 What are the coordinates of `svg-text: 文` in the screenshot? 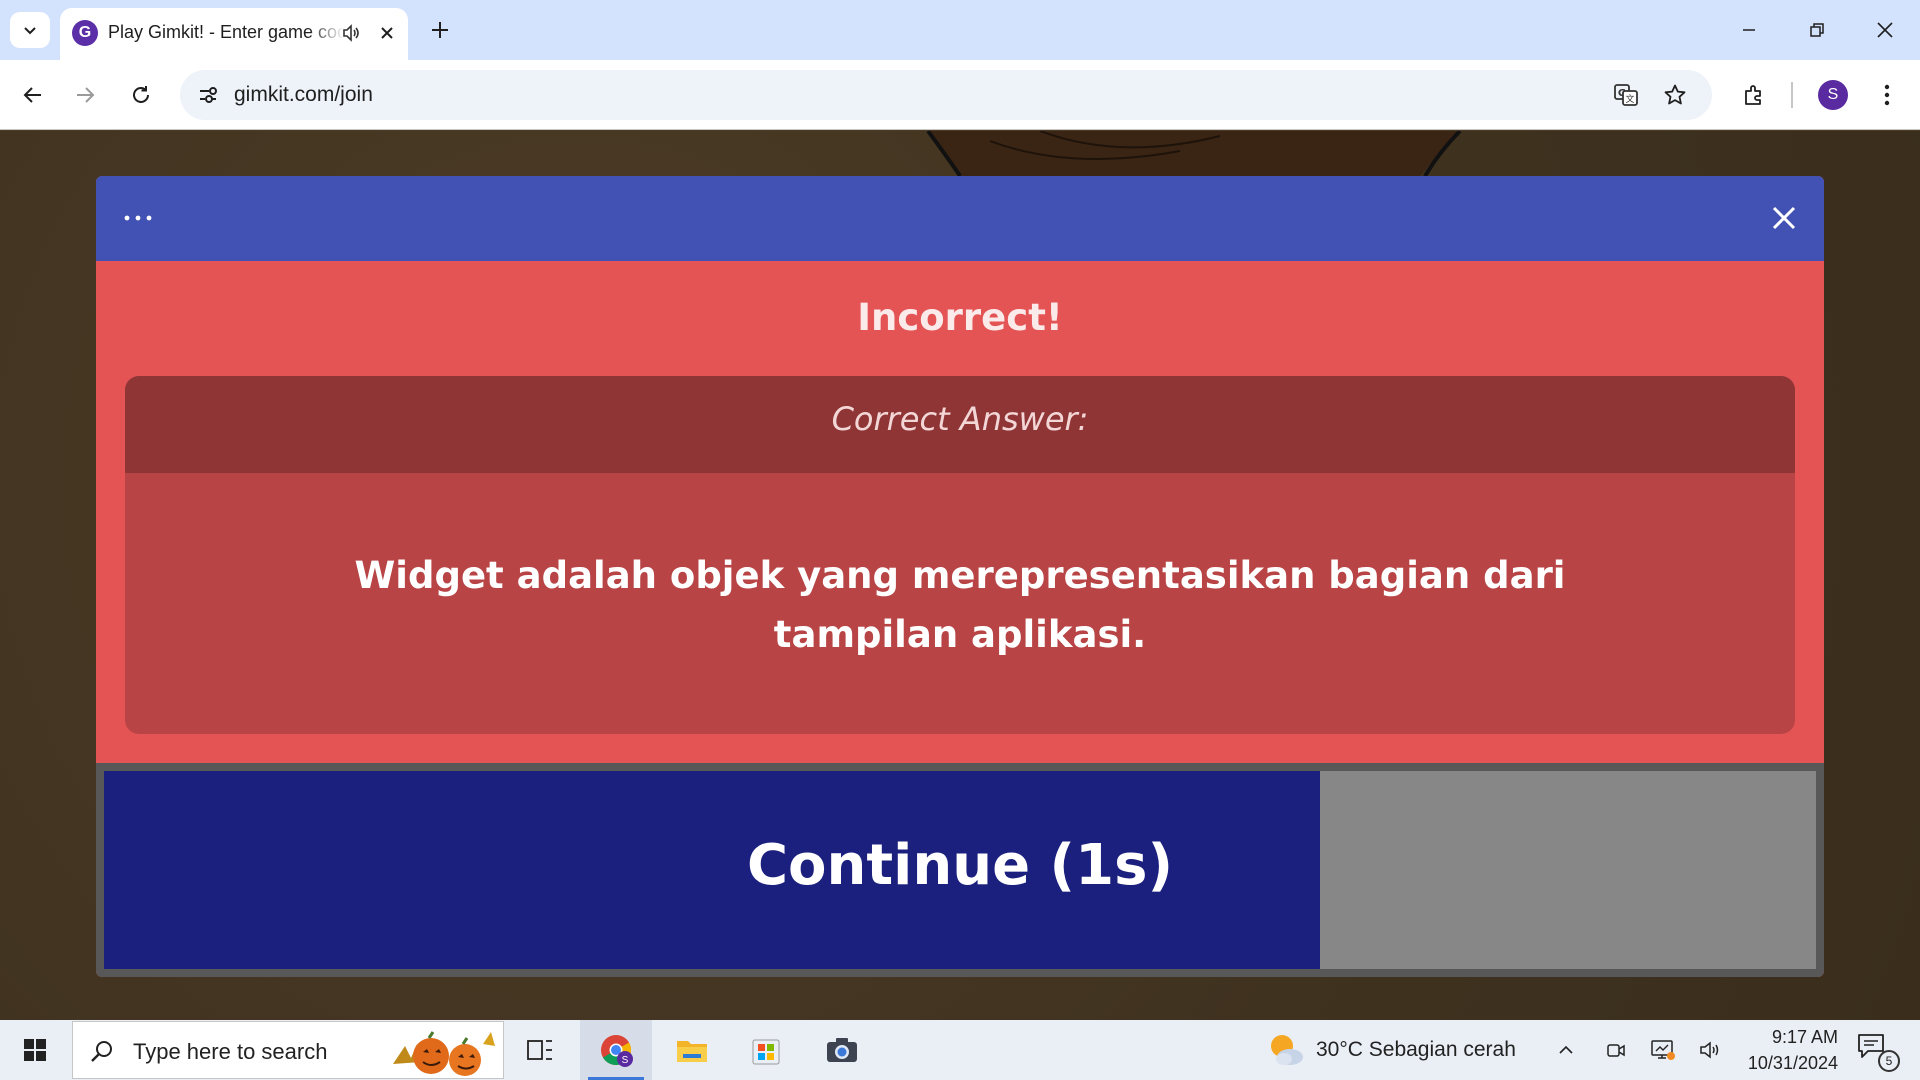 It's located at (1629, 99).